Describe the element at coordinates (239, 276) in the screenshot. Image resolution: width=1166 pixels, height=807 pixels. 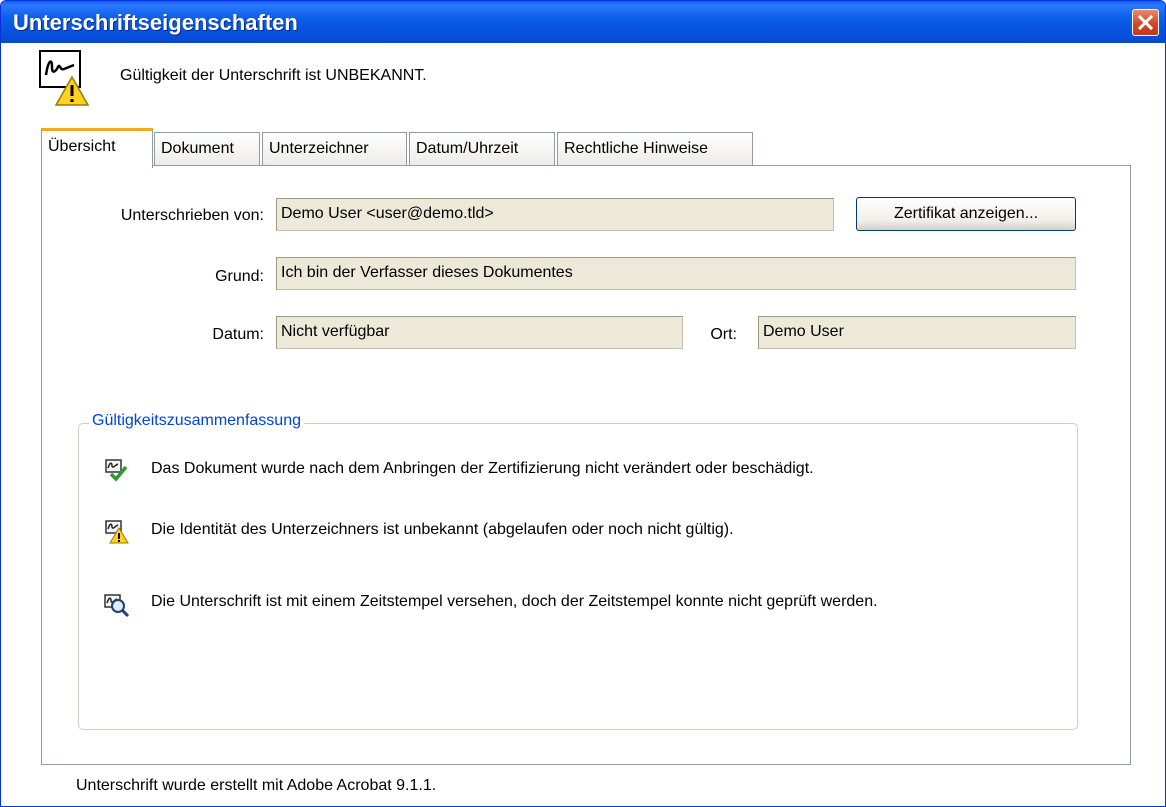
I see `reason-label: Grund:` at that location.